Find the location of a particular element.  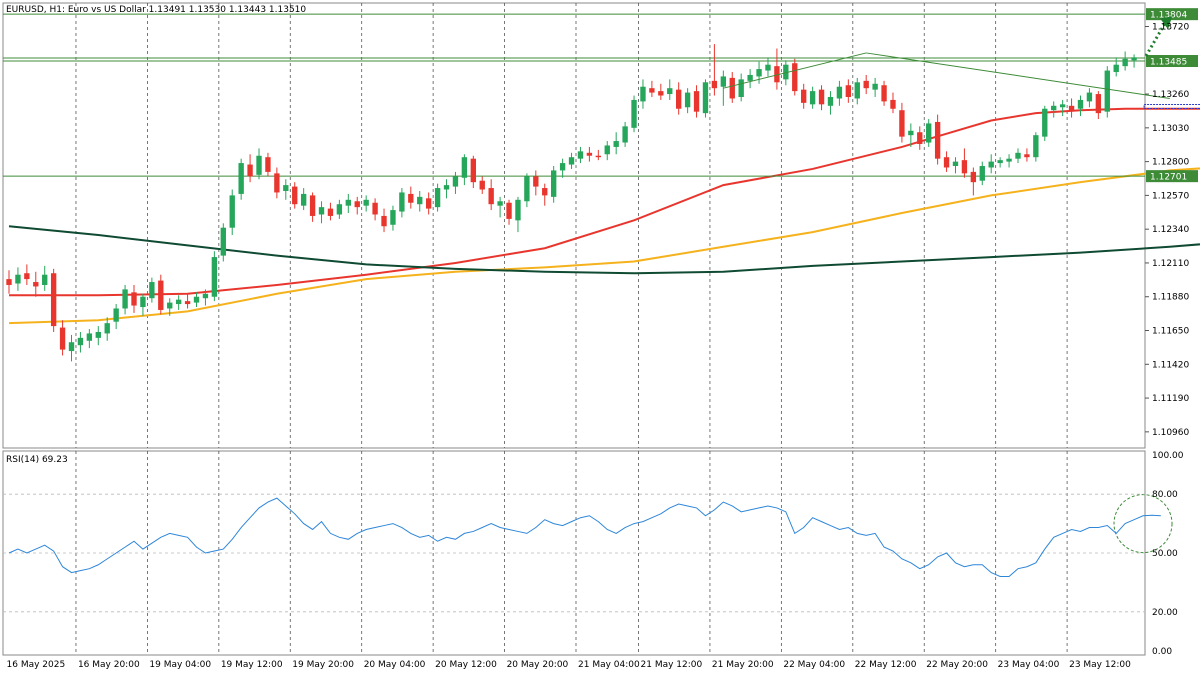

moving-average-line is located at coordinates (604, 250).